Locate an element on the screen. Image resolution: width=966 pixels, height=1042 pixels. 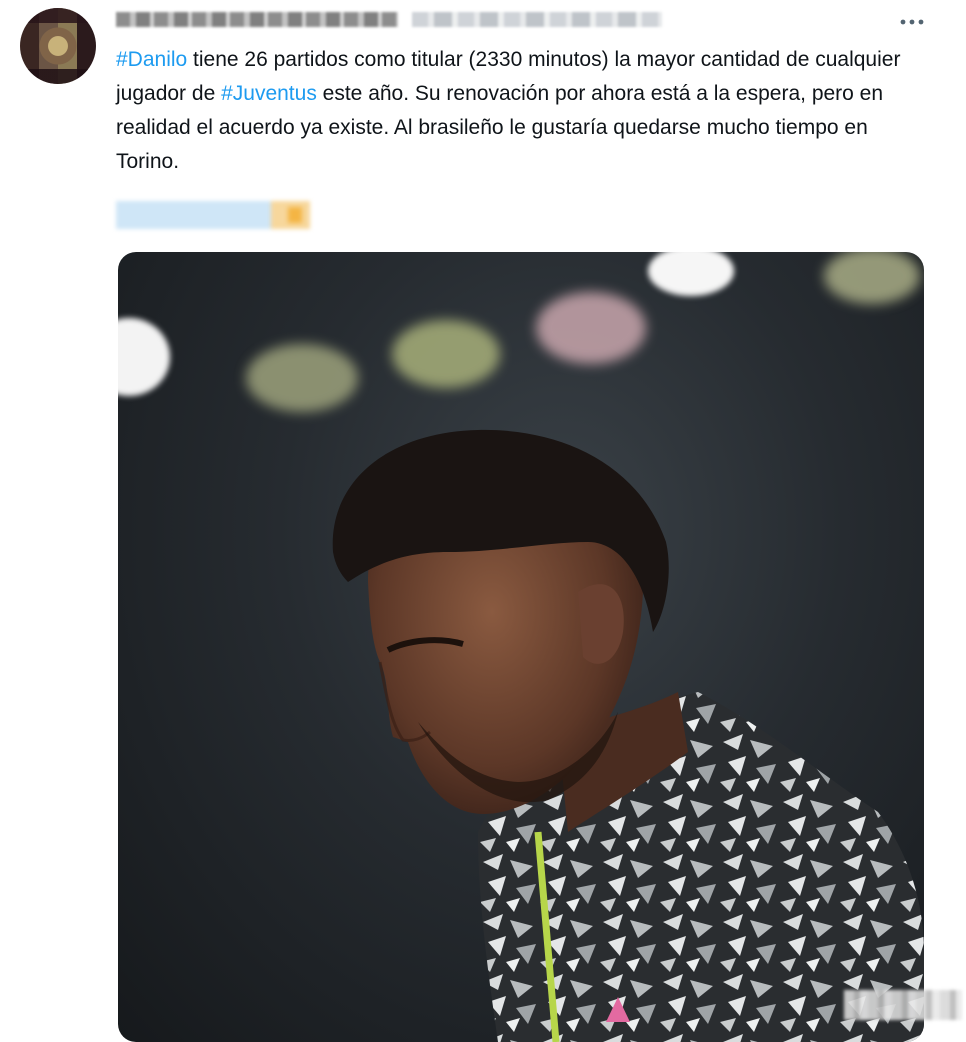
translate-link-blurred is located at coordinates (213, 215).